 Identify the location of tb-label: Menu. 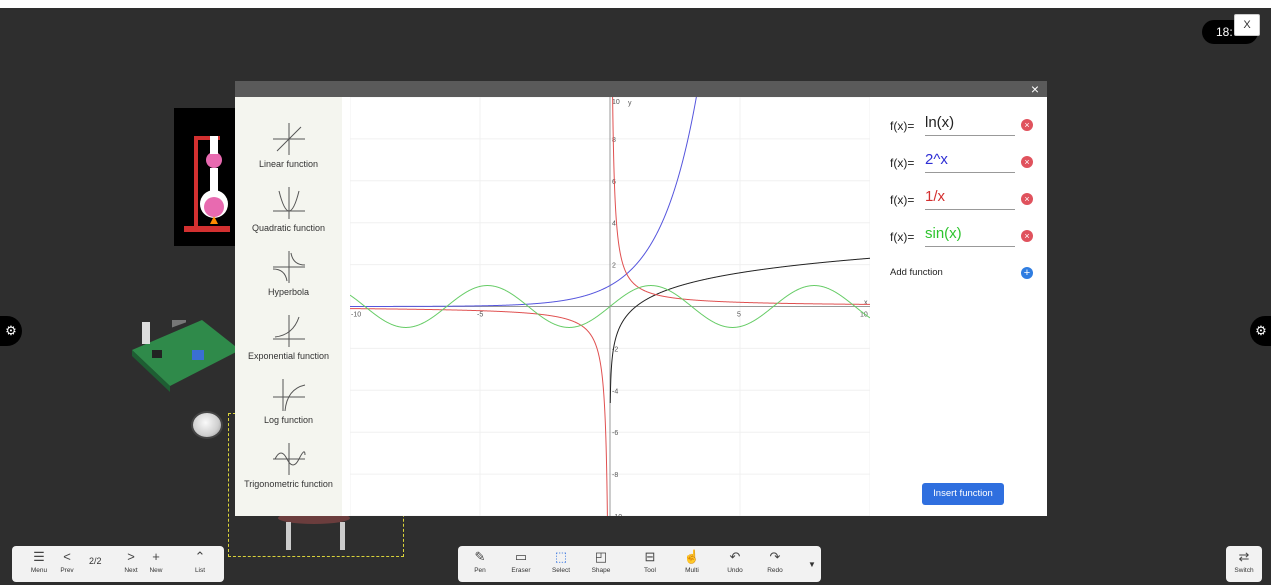
(39, 570).